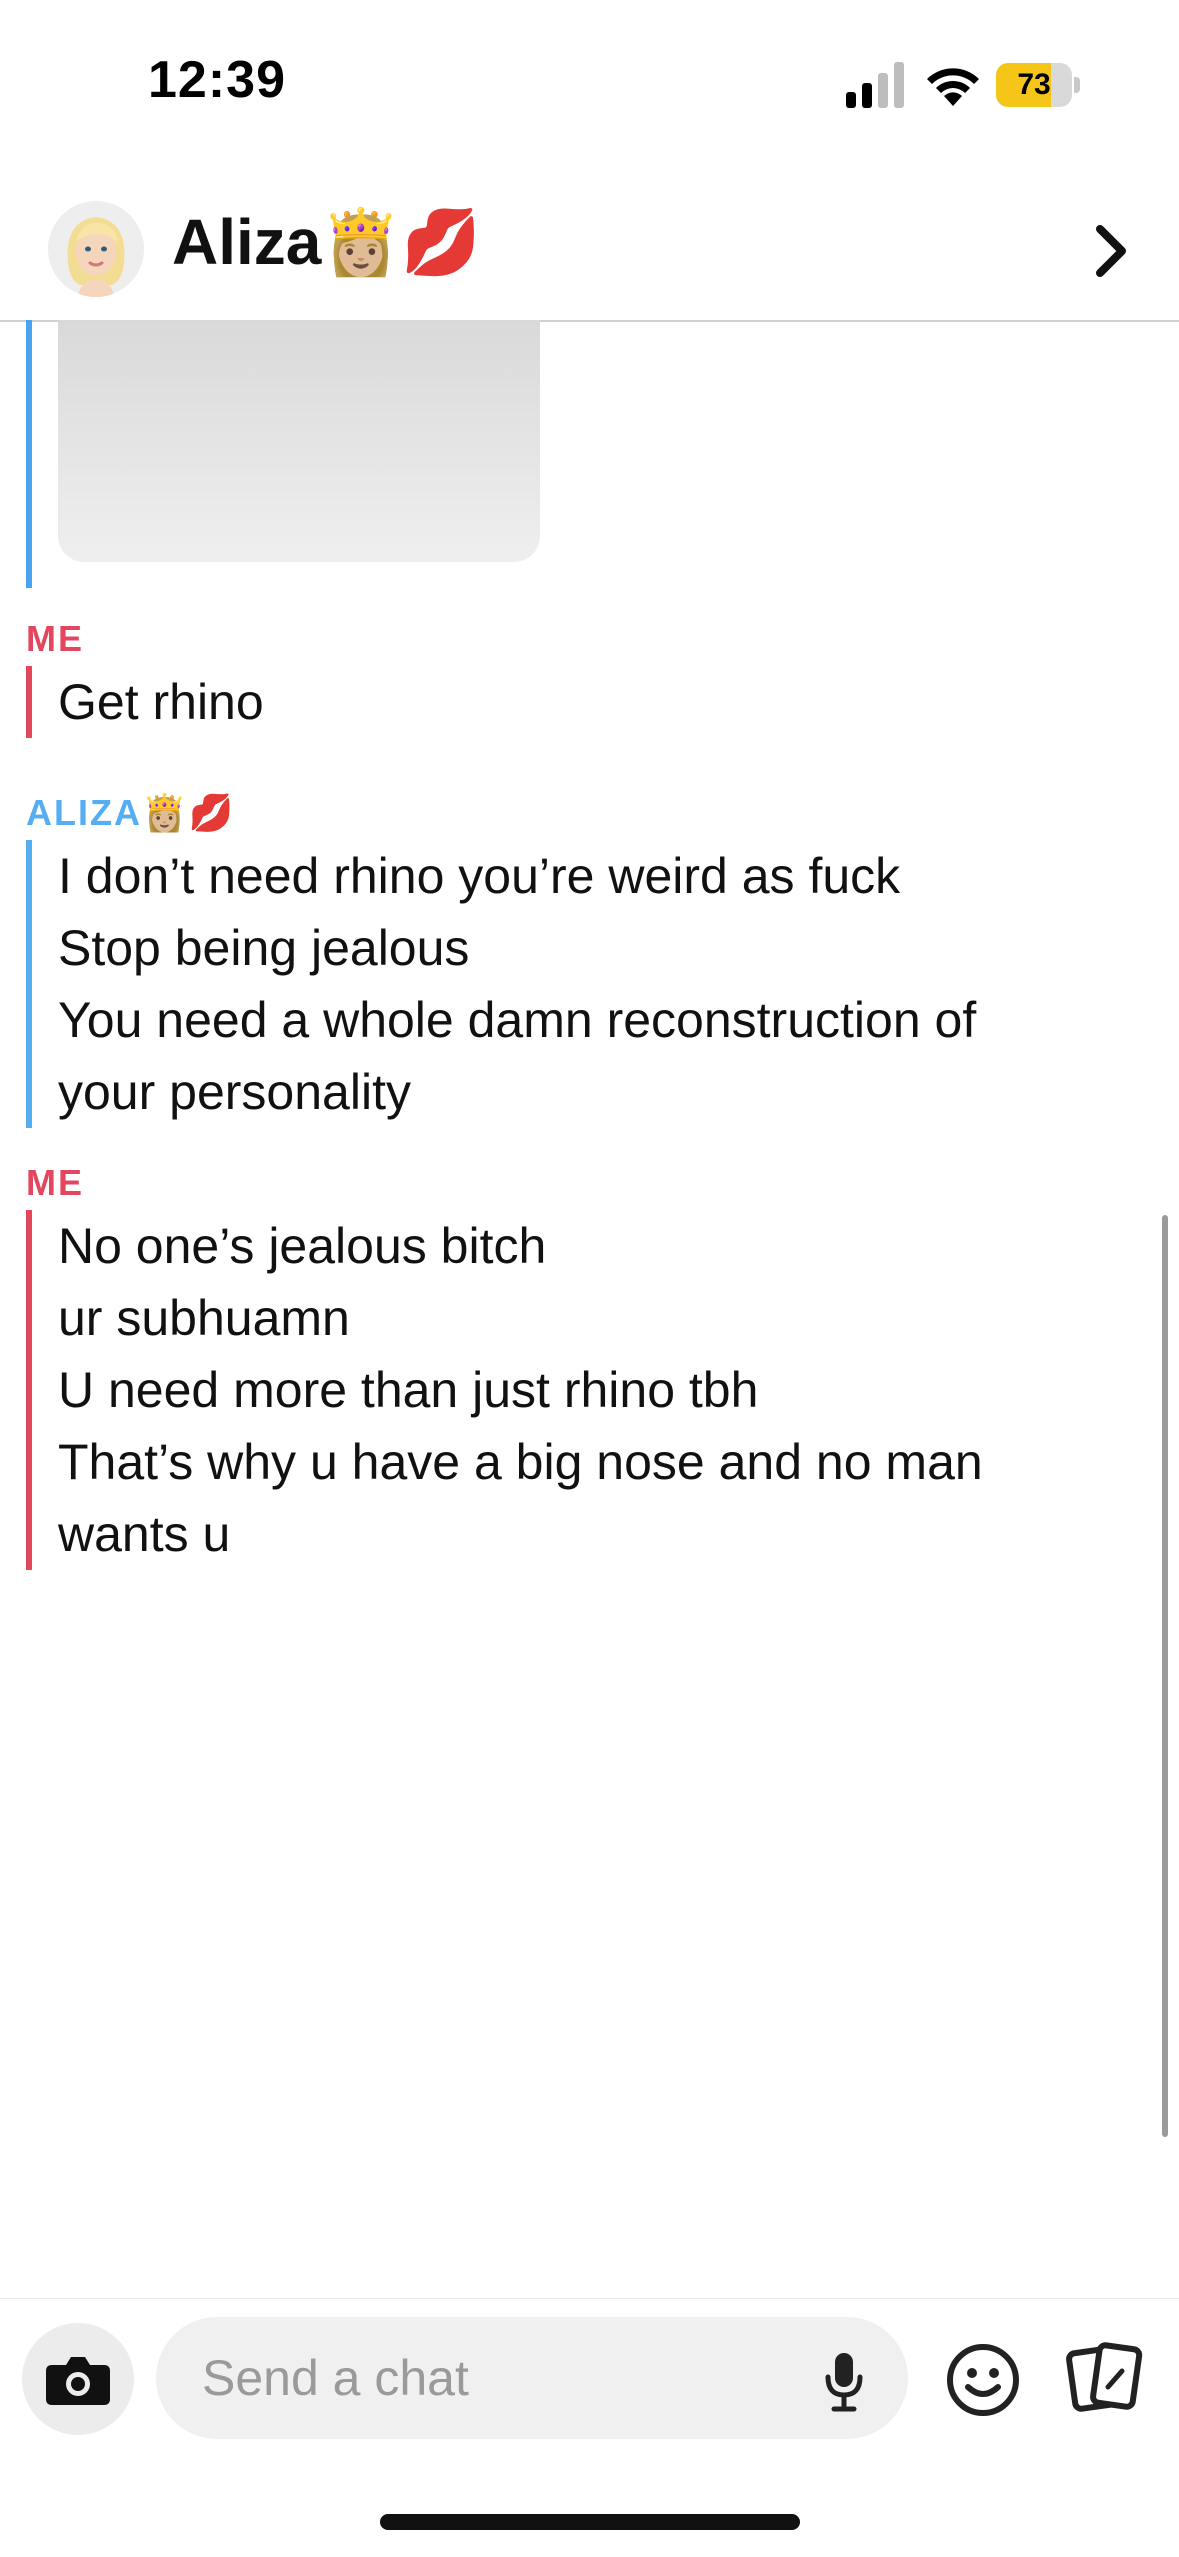 This screenshot has width=1179, height=2557. What do you see at coordinates (1165, 1676) in the screenshot?
I see `scrollbar` at bounding box center [1165, 1676].